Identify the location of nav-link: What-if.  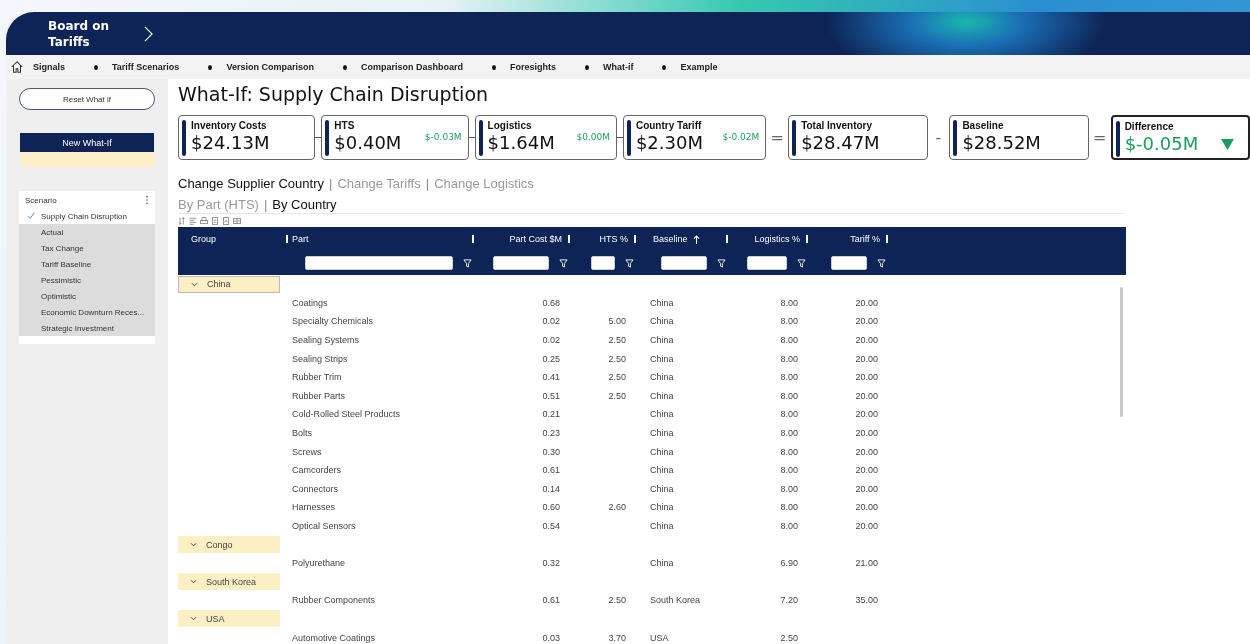
(618, 67).